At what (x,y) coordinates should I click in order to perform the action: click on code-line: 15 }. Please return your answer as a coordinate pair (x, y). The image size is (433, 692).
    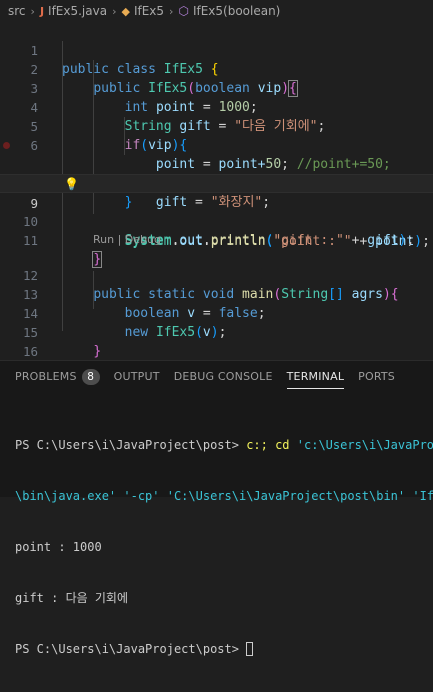
    Looking at the image, I should click on (216, 331).